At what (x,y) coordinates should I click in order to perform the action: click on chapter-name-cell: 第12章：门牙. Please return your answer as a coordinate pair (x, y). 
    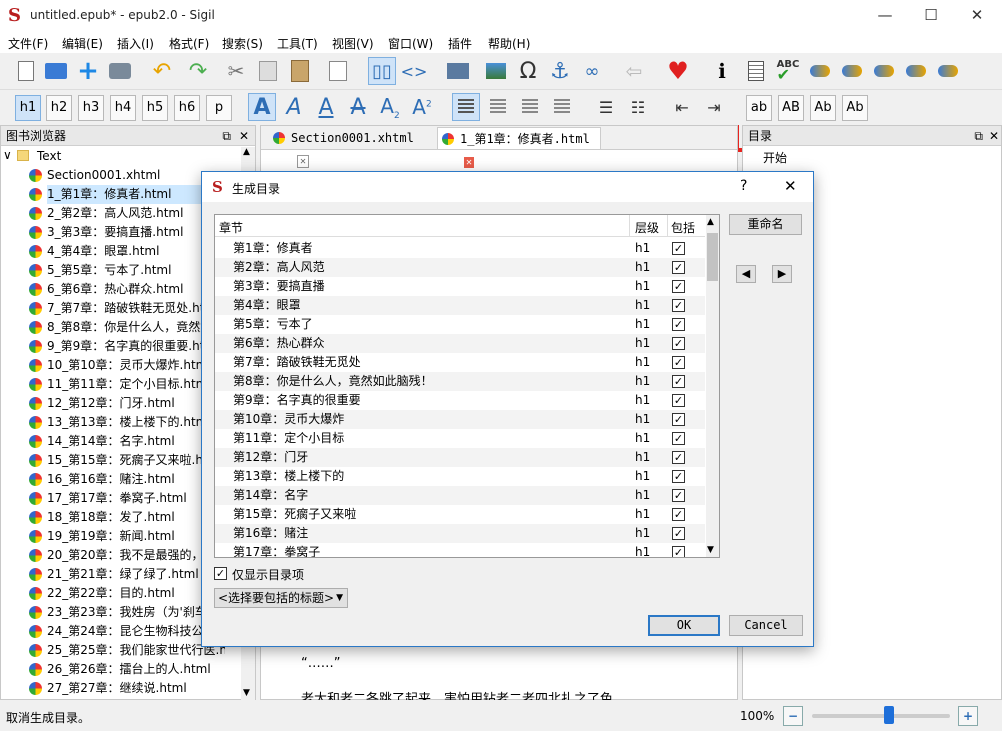
    Looking at the image, I should click on (270, 457).